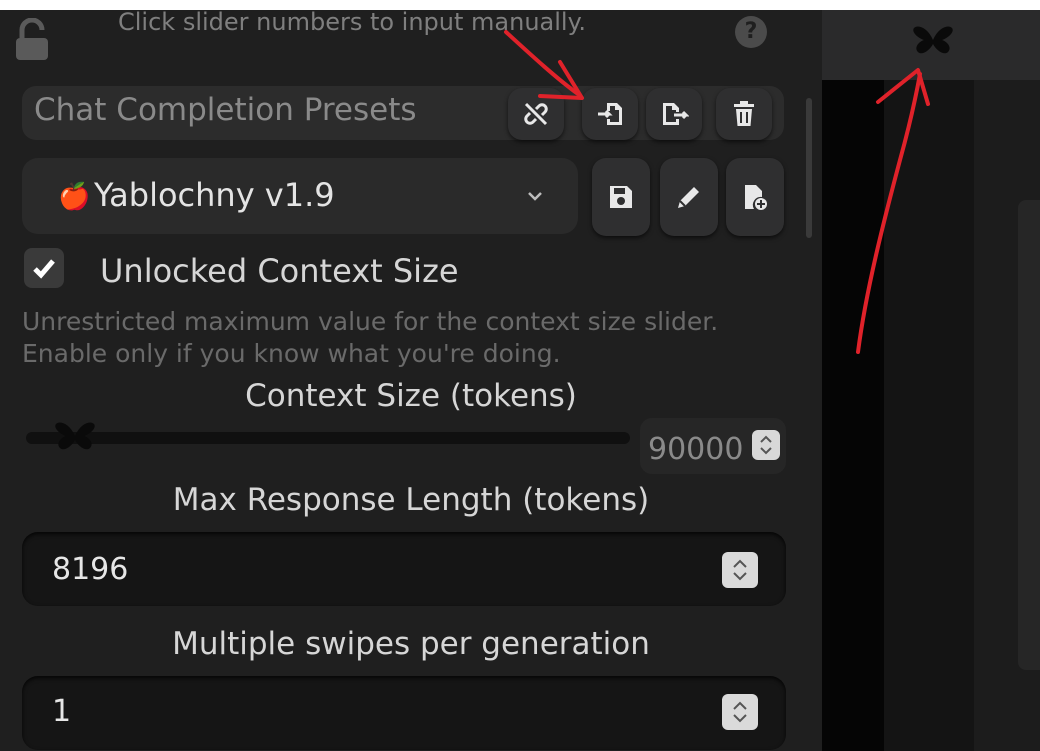  Describe the element at coordinates (34, 40) in the screenshot. I see `unlock-icon` at that location.